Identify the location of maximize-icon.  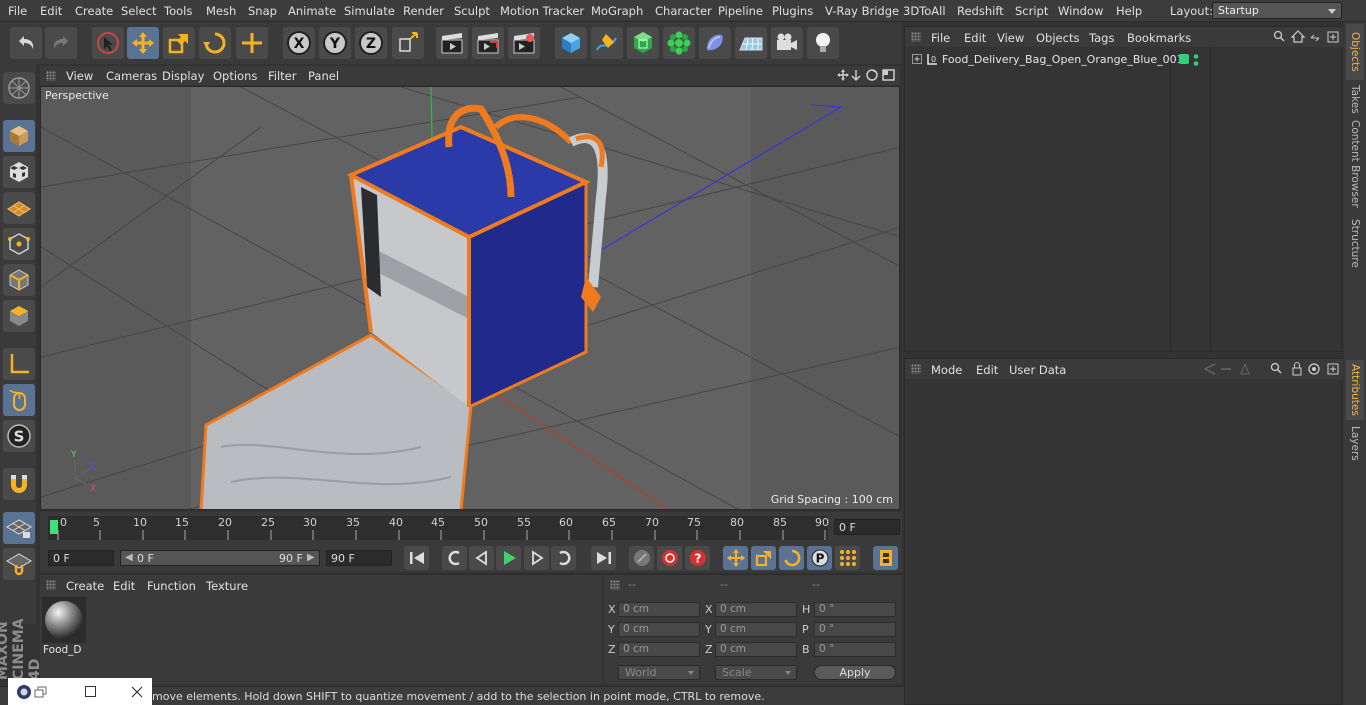
(91, 692).